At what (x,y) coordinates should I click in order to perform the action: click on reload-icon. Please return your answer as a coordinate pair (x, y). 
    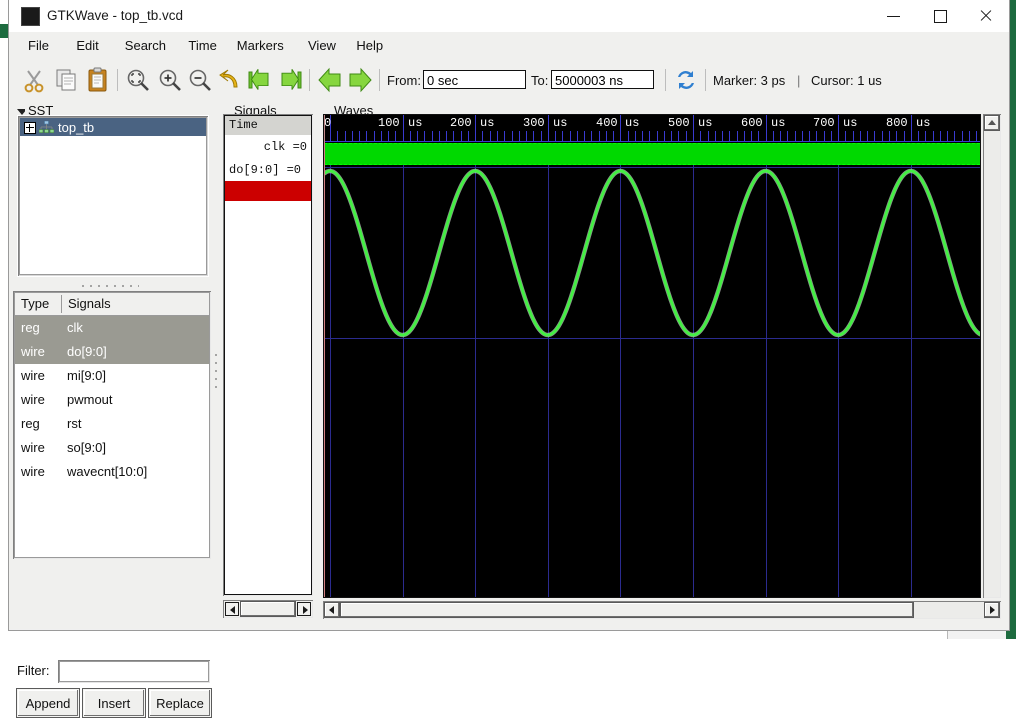
    Looking at the image, I should click on (686, 80).